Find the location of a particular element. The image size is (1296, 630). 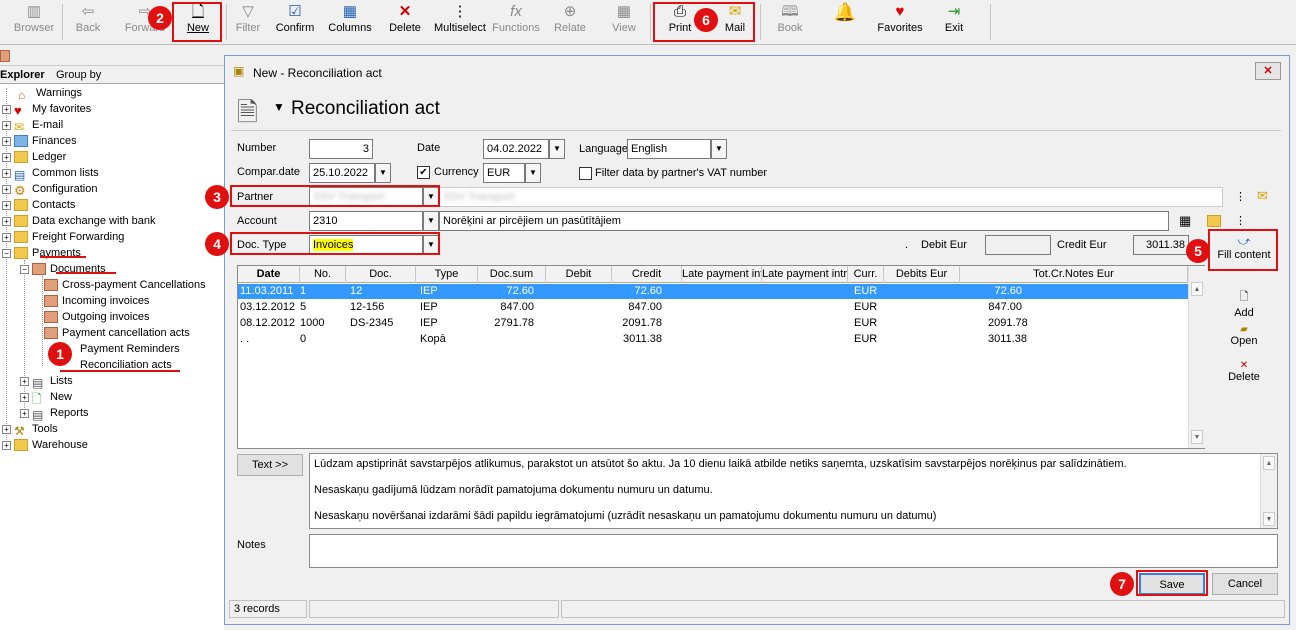

doctype-field: Invoices is located at coordinates (366, 245).